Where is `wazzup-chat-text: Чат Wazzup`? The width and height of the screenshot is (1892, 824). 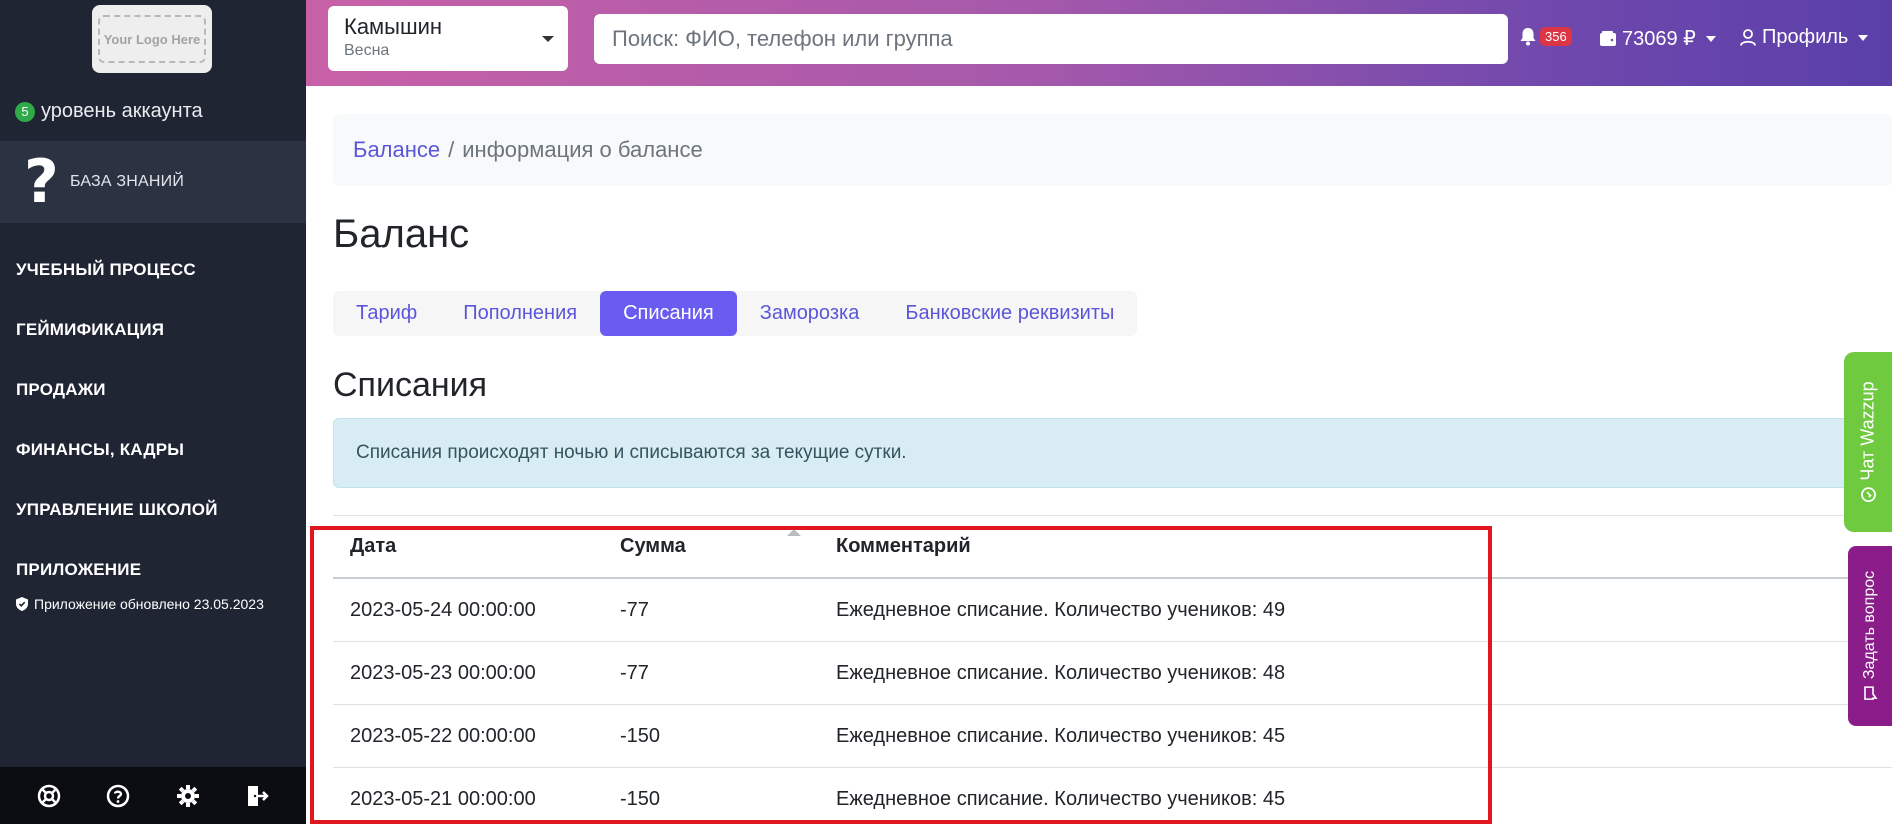
wazzup-chat-text: Чат Wazzup is located at coordinates (1867, 431).